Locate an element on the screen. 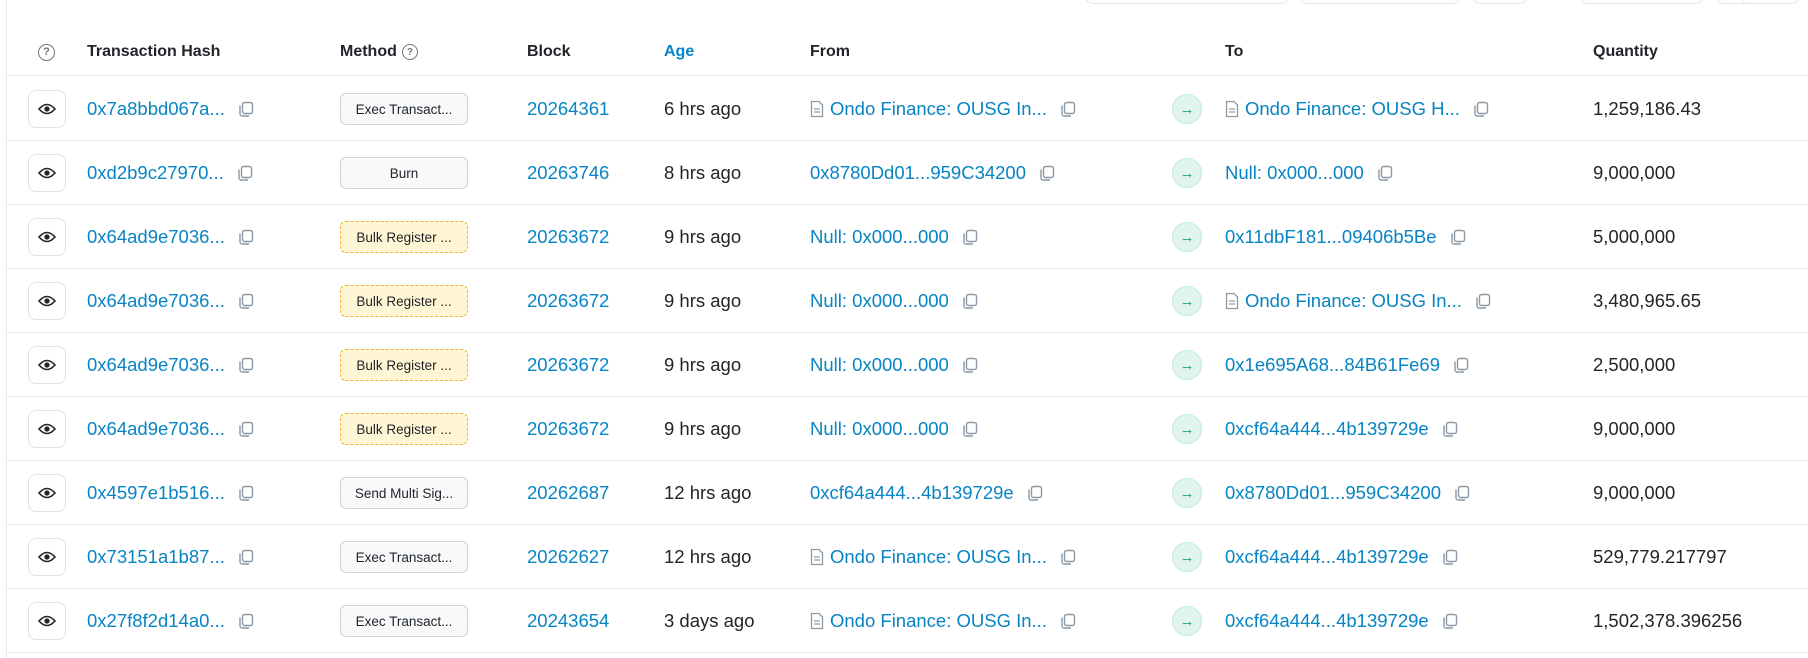 This screenshot has width=1808, height=658. header-age: Age is located at coordinates (679, 52).